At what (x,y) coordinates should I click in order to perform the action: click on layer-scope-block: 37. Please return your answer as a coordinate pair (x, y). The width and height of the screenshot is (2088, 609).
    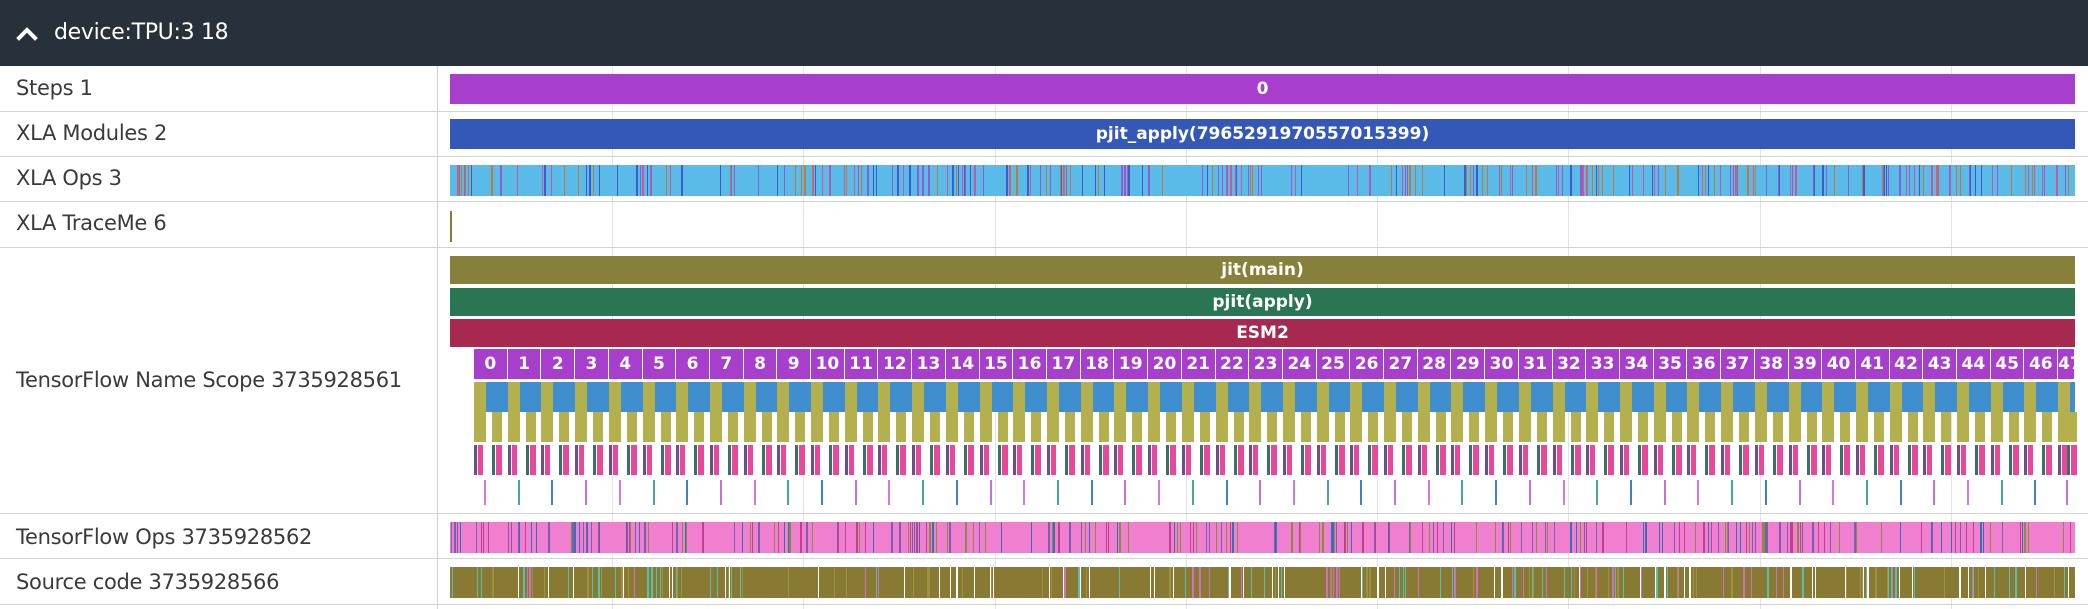
    Looking at the image, I should click on (1737, 364).